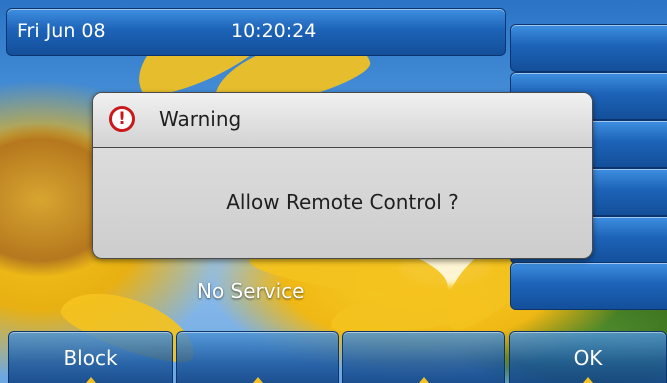 This screenshot has height=383, width=667. What do you see at coordinates (342, 120) in the screenshot?
I see `dialog-header: ! Warning` at bounding box center [342, 120].